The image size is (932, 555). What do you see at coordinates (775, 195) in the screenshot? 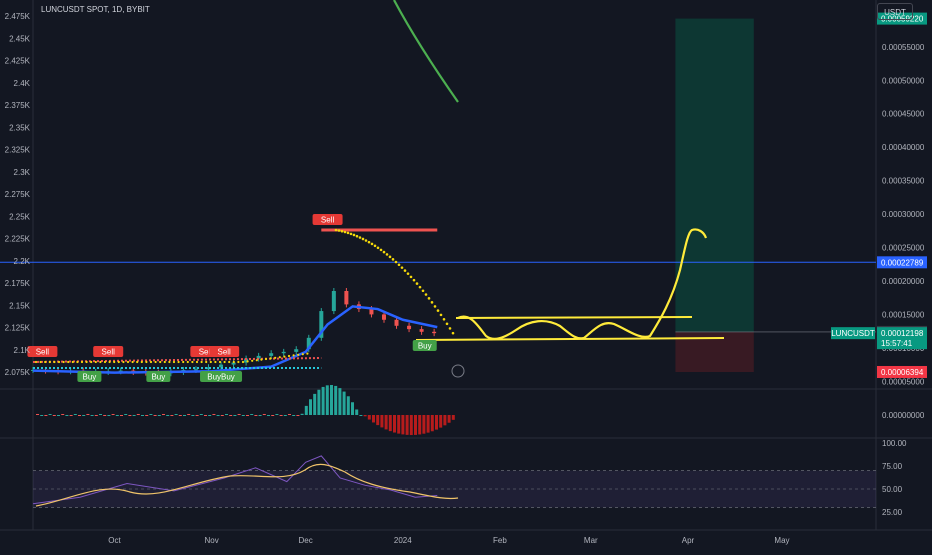
I see `position-zones` at bounding box center [775, 195].